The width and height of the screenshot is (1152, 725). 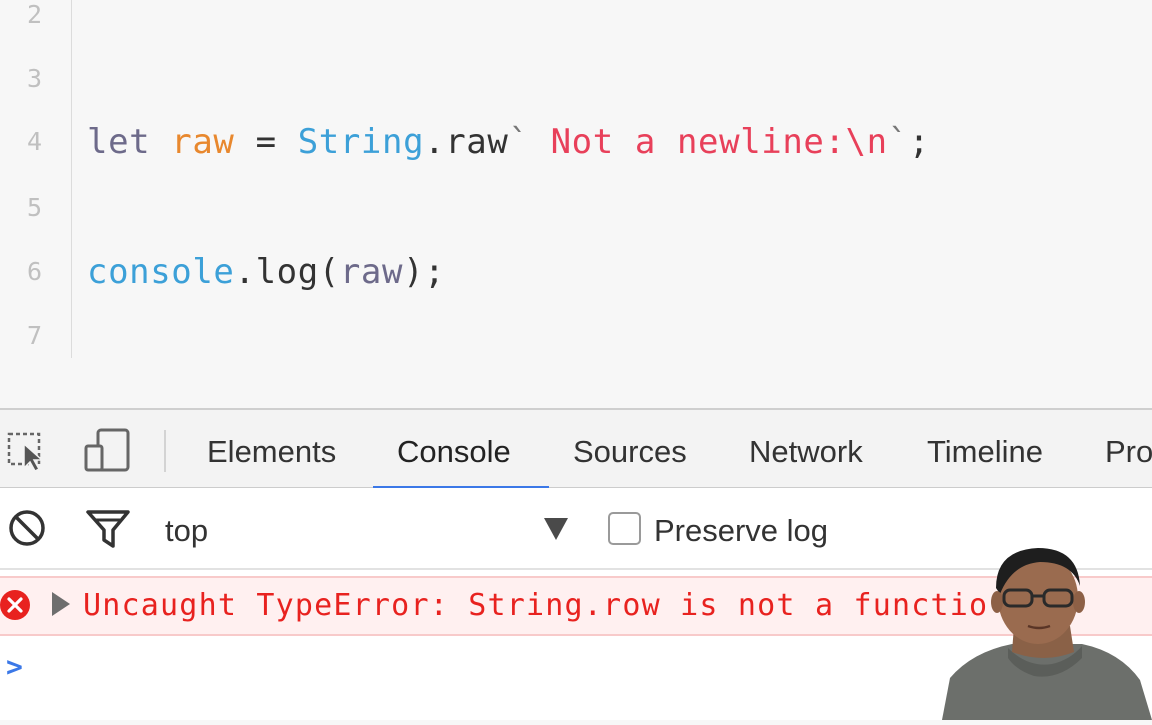 I want to click on code-token: .log(, so click(x=287, y=272).